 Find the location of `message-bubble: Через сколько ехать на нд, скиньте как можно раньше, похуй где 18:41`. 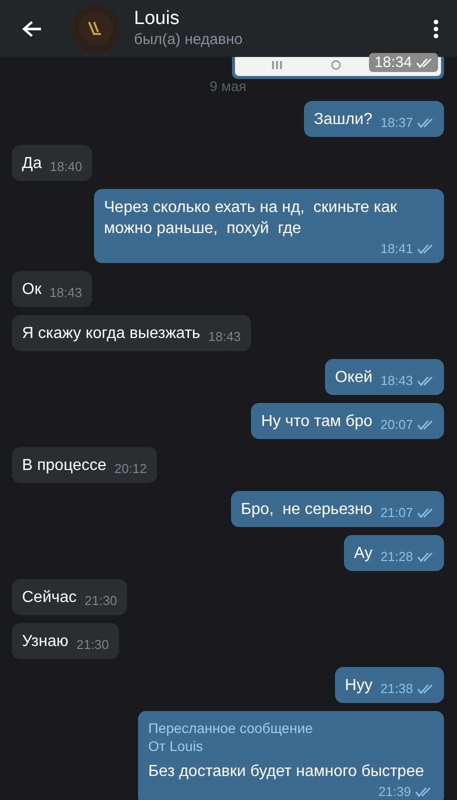

message-bubble: Через сколько ехать на нд, скиньте как можно раньше, похуй где 18:41 is located at coordinates (269, 226).